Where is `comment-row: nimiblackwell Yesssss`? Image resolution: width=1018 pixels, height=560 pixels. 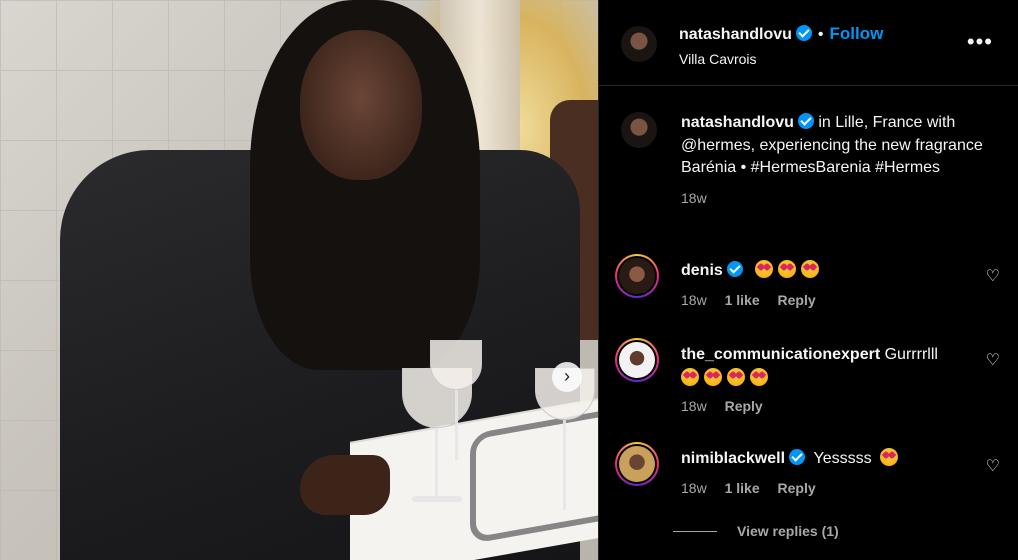
comment-row: nimiblackwell Yesssss is located at coordinates (792, 459).